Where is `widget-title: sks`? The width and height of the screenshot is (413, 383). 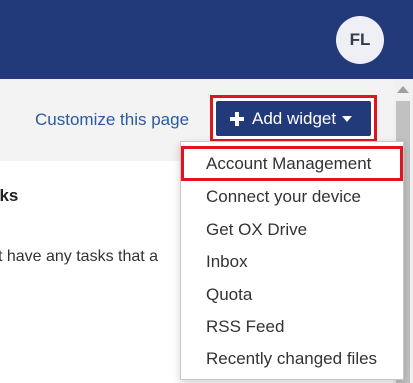 widget-title: sks is located at coordinates (9, 195).